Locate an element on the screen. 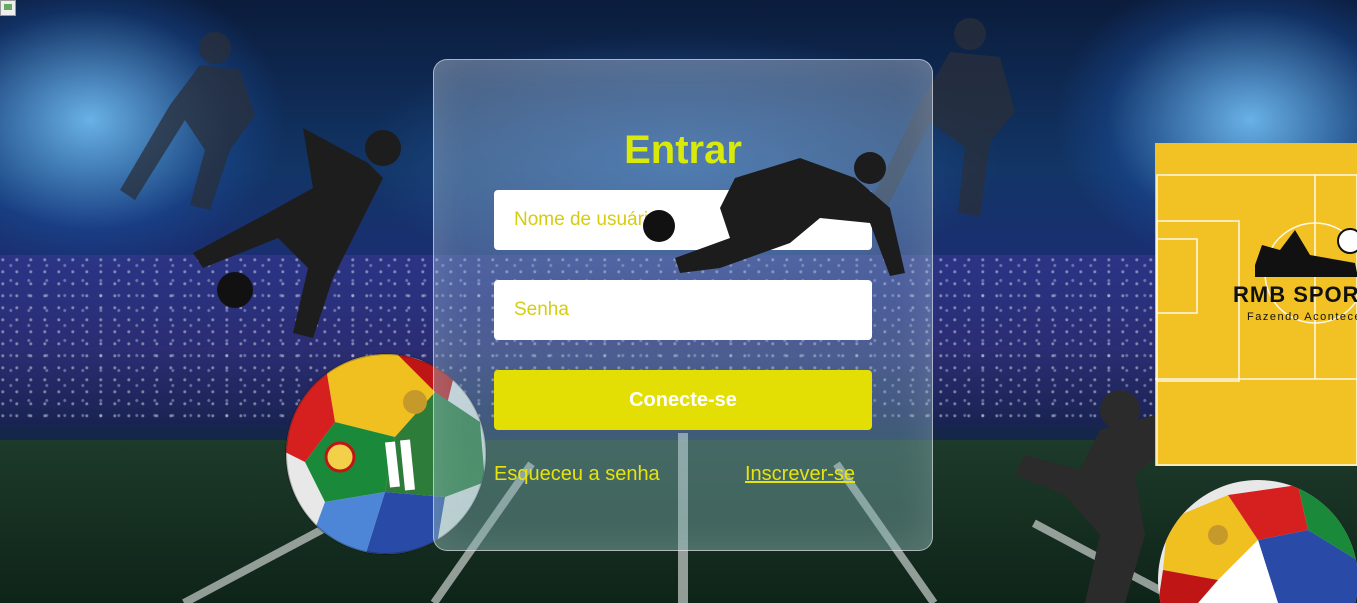  forgot-password-link: Esqueceu a senha is located at coordinates (577, 474).